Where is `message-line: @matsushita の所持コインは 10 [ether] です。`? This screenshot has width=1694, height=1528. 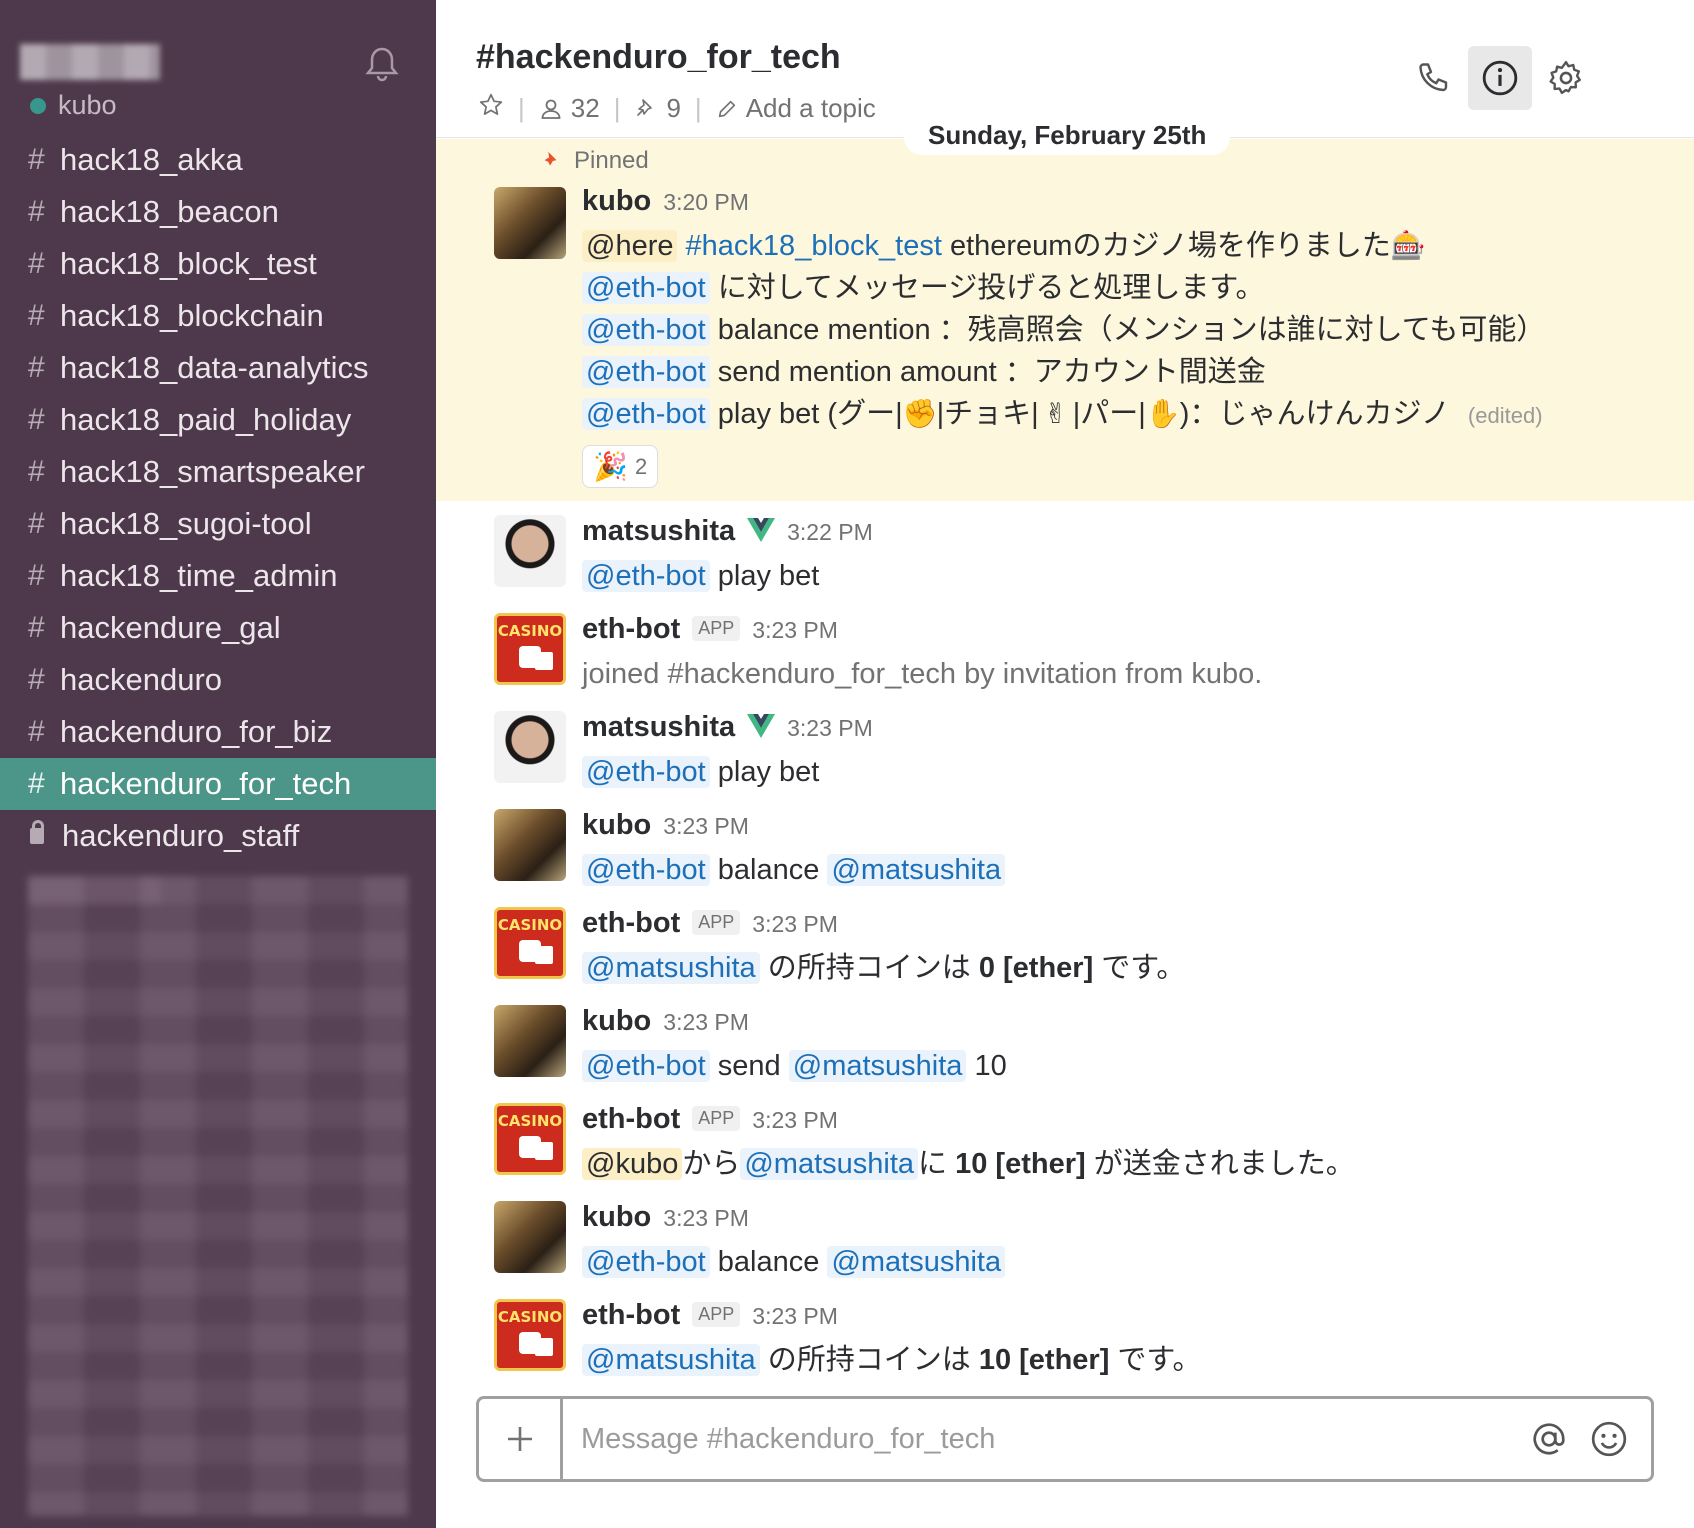 message-line: @matsushita の所持コインは 10 [ether] です。 is located at coordinates (1128, 1360).